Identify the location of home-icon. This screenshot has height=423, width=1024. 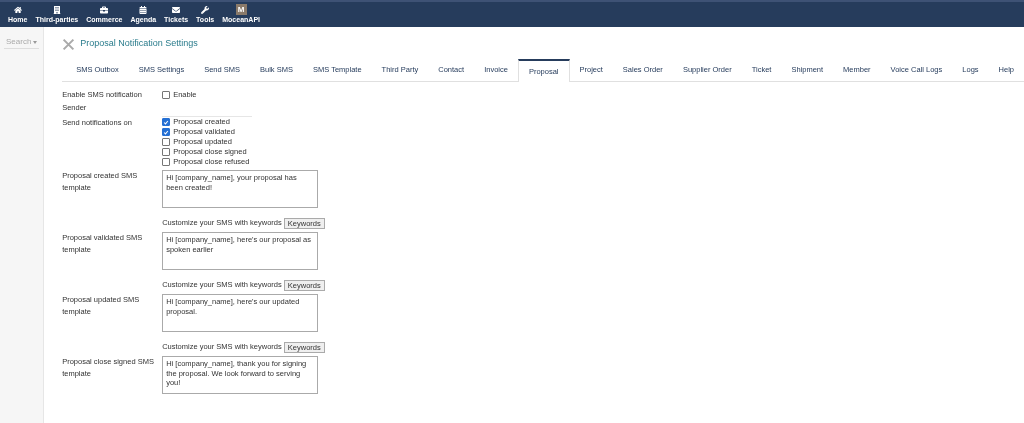
(17, 9).